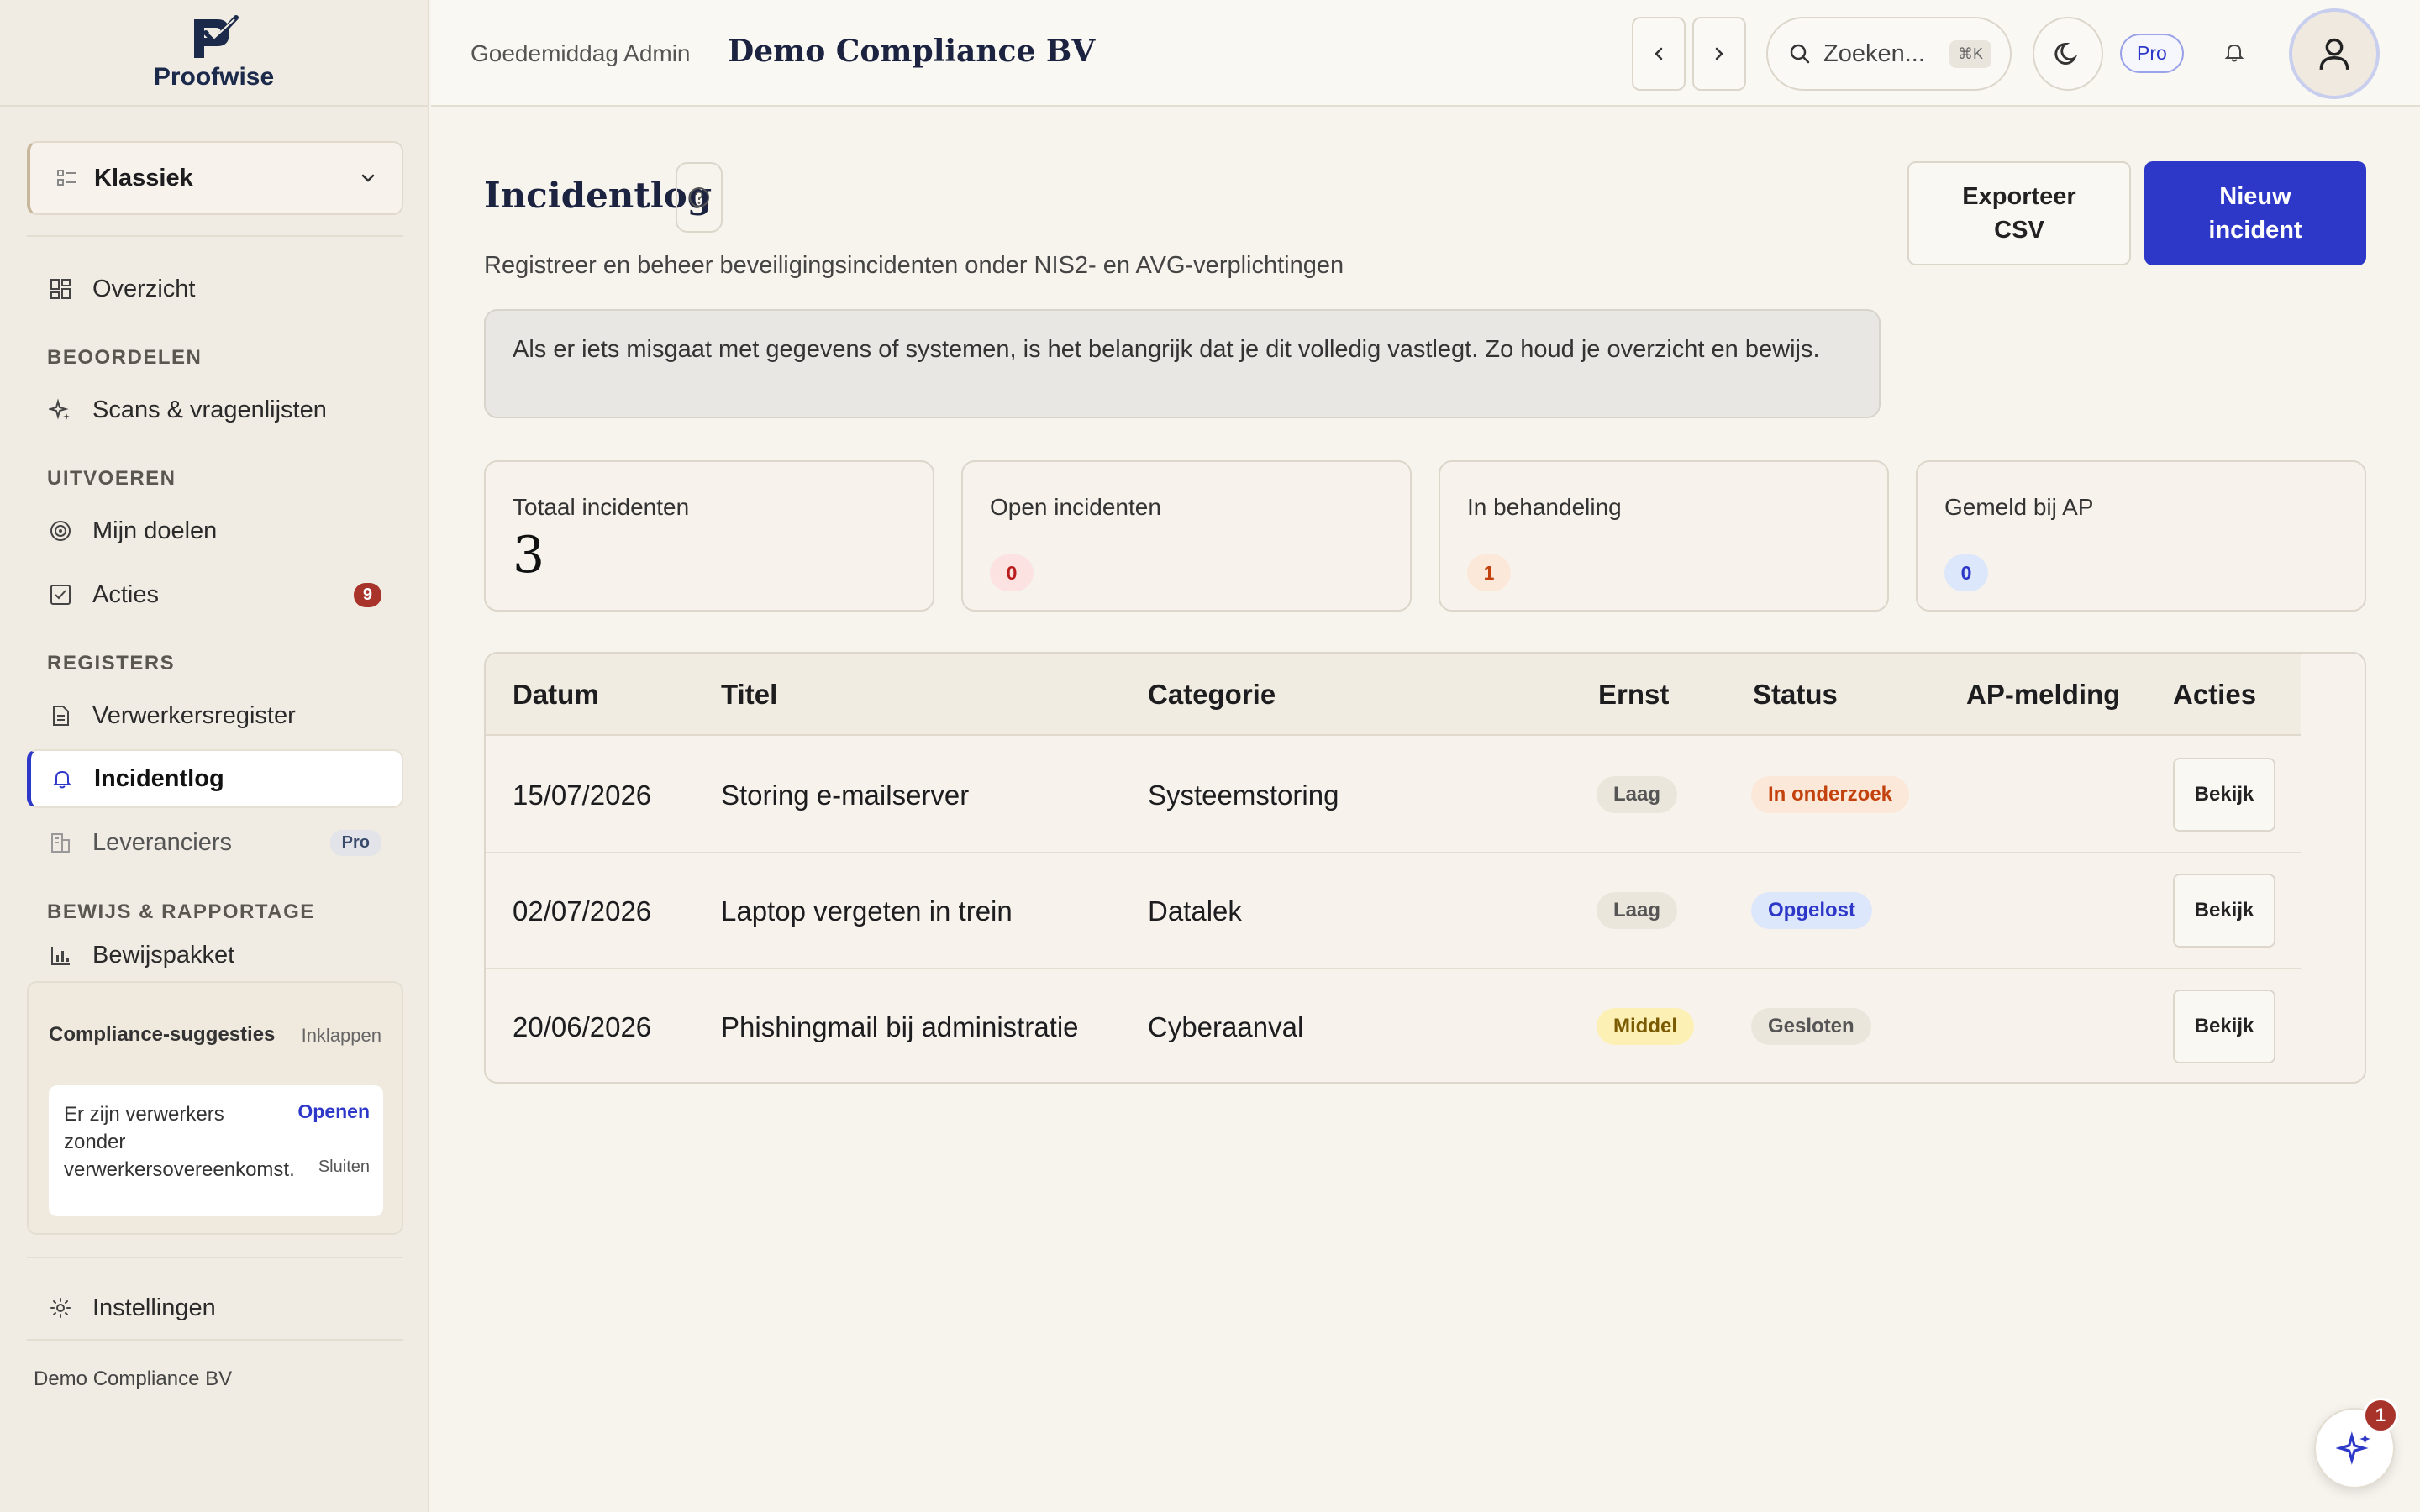  I want to click on chevron-right-icon, so click(1719, 53).